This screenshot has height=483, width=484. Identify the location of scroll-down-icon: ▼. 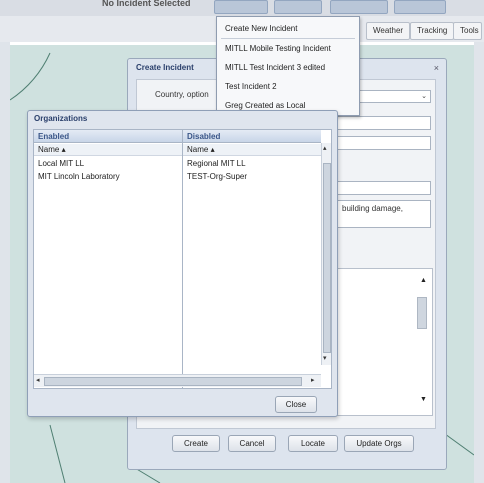
(423, 399).